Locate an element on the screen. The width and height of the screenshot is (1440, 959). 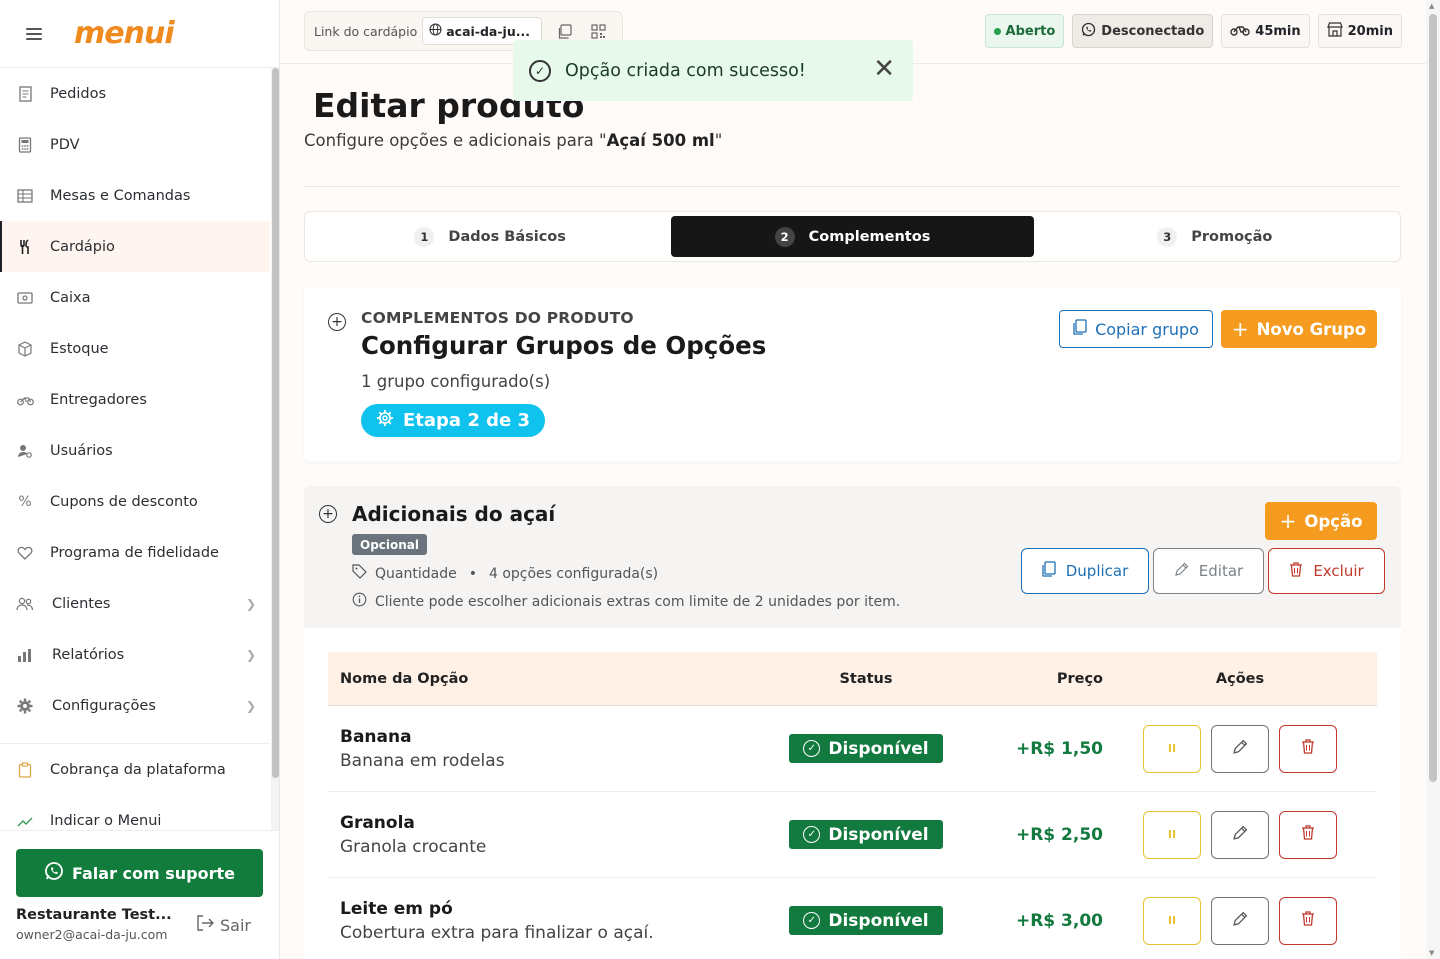
sidebar-item-indicar: Indicar o Menui is located at coordinates (135, 812).